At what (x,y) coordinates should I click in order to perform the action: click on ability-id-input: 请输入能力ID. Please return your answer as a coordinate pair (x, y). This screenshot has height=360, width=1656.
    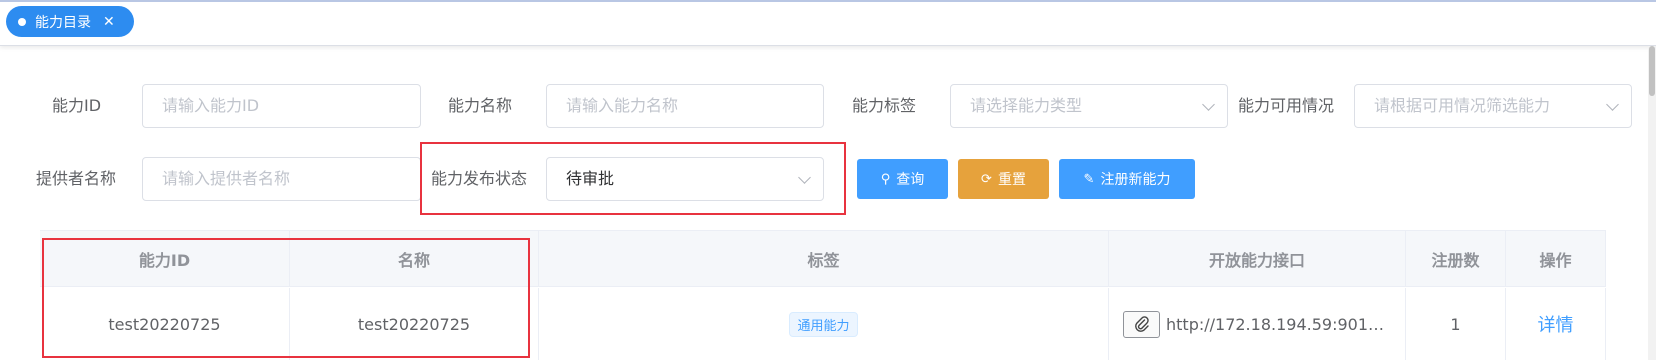
    Looking at the image, I should click on (281, 106).